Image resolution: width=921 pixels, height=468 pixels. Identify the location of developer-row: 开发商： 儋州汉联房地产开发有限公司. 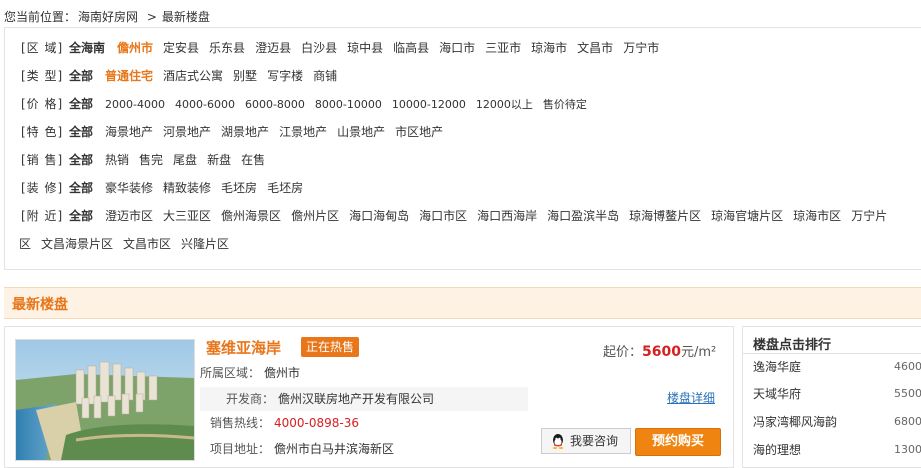
(364, 399).